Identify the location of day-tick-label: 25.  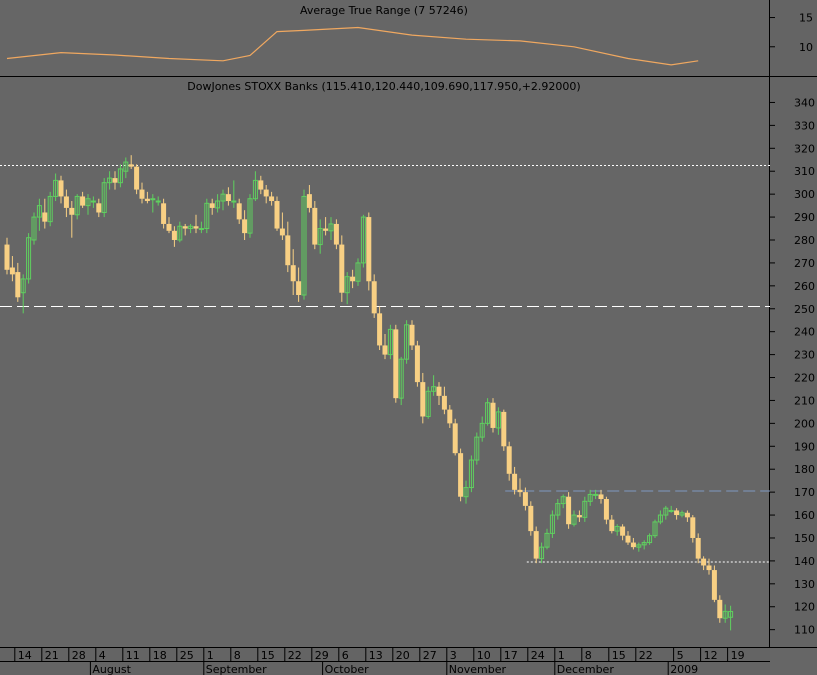
(187, 655).